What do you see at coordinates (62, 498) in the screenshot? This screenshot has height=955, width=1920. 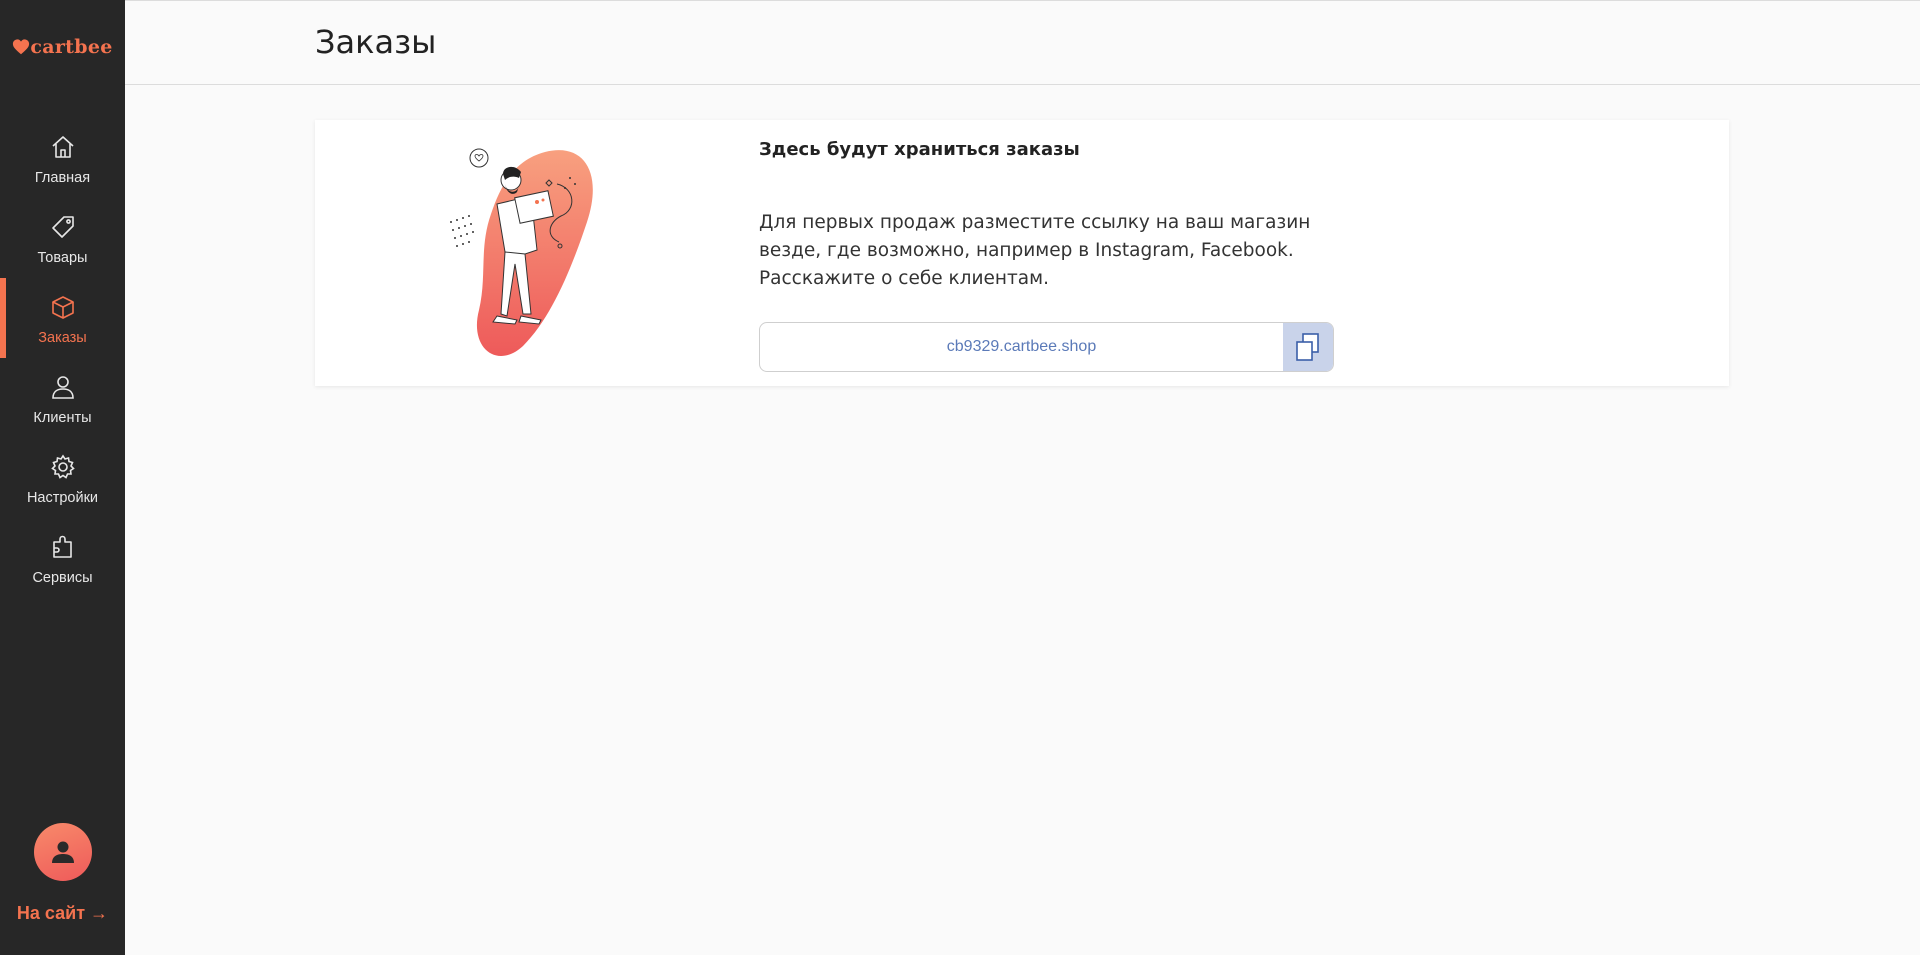 I see `sidebar-item-label: Настройки` at bounding box center [62, 498].